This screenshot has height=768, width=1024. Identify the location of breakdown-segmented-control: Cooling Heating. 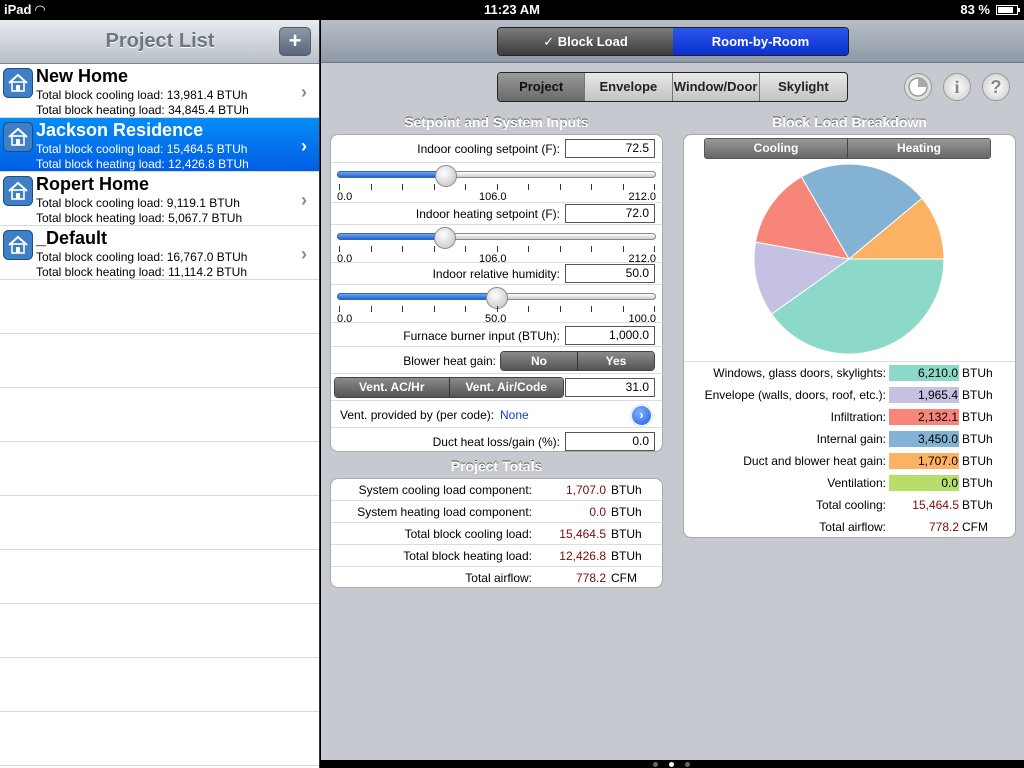
(847, 148).